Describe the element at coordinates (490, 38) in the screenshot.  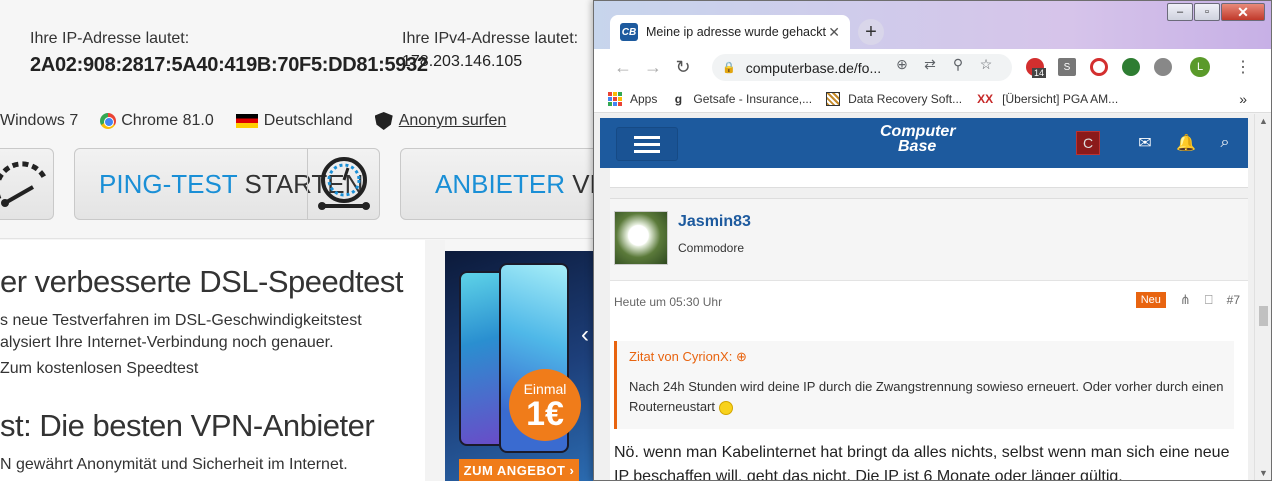
I see `ipv4-label: Ihre IPv4-Adresse lautet:` at that location.